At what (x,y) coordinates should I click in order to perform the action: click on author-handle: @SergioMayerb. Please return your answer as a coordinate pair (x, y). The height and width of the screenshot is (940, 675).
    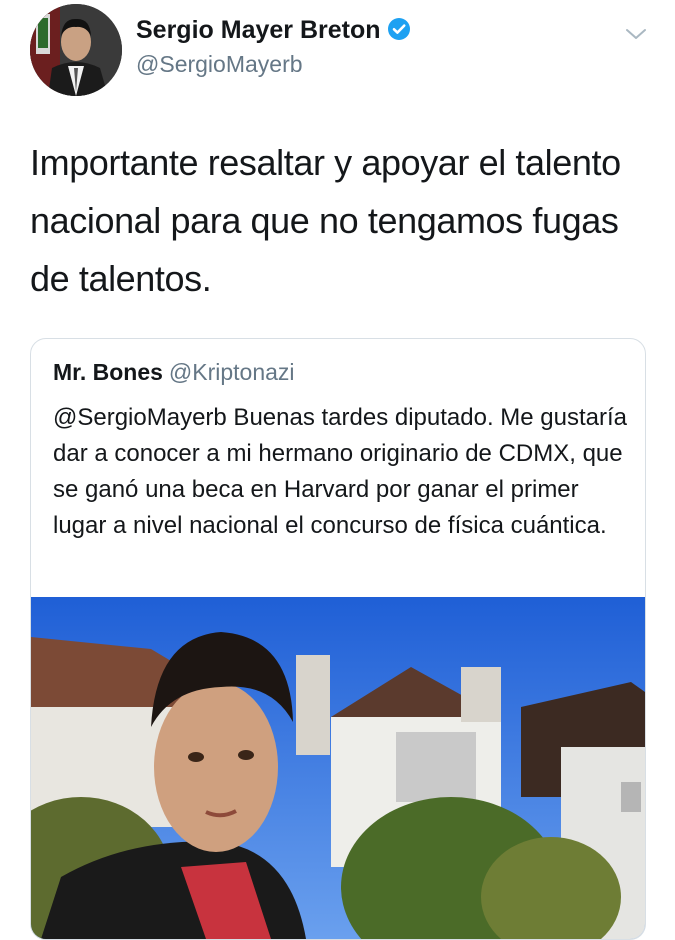
    Looking at the image, I should click on (219, 64).